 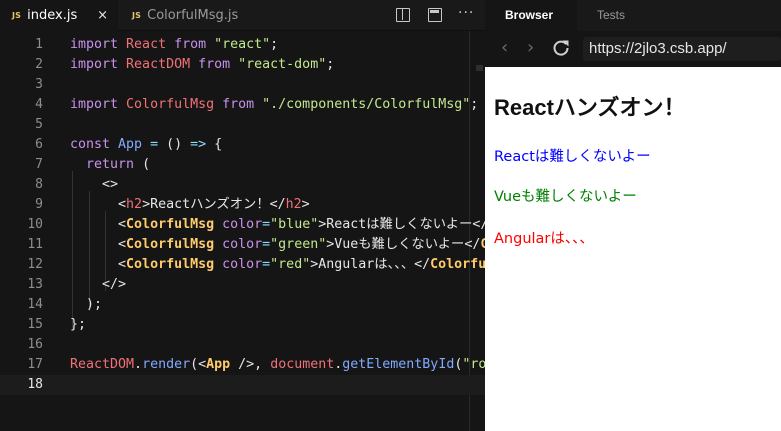 I want to click on code-token: from, so click(x=218, y=64).